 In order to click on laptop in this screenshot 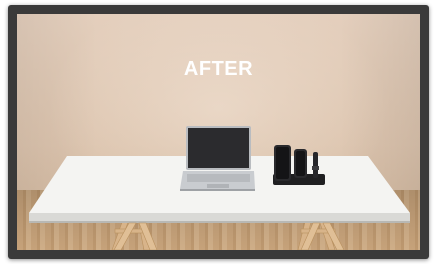, I will do `click(217, 158)`.